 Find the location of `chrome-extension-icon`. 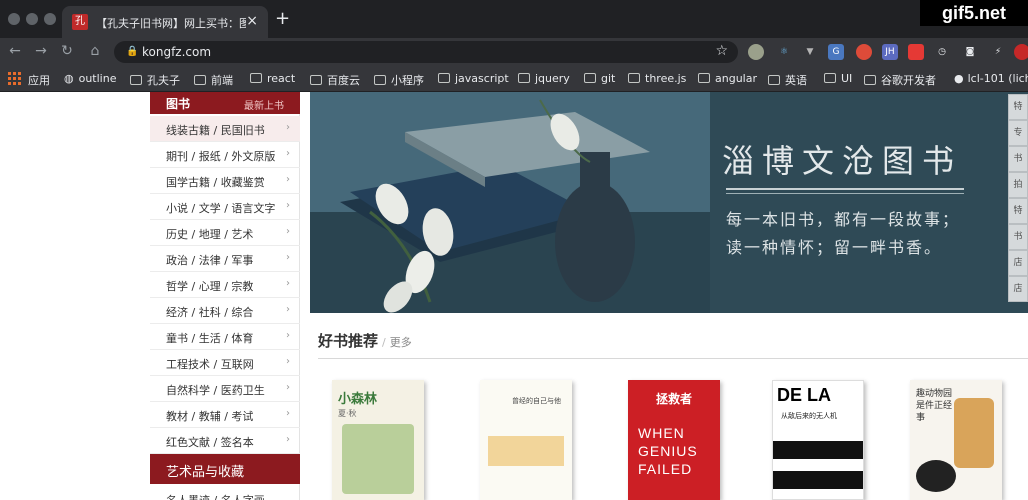

chrome-extension-icon is located at coordinates (864, 52).